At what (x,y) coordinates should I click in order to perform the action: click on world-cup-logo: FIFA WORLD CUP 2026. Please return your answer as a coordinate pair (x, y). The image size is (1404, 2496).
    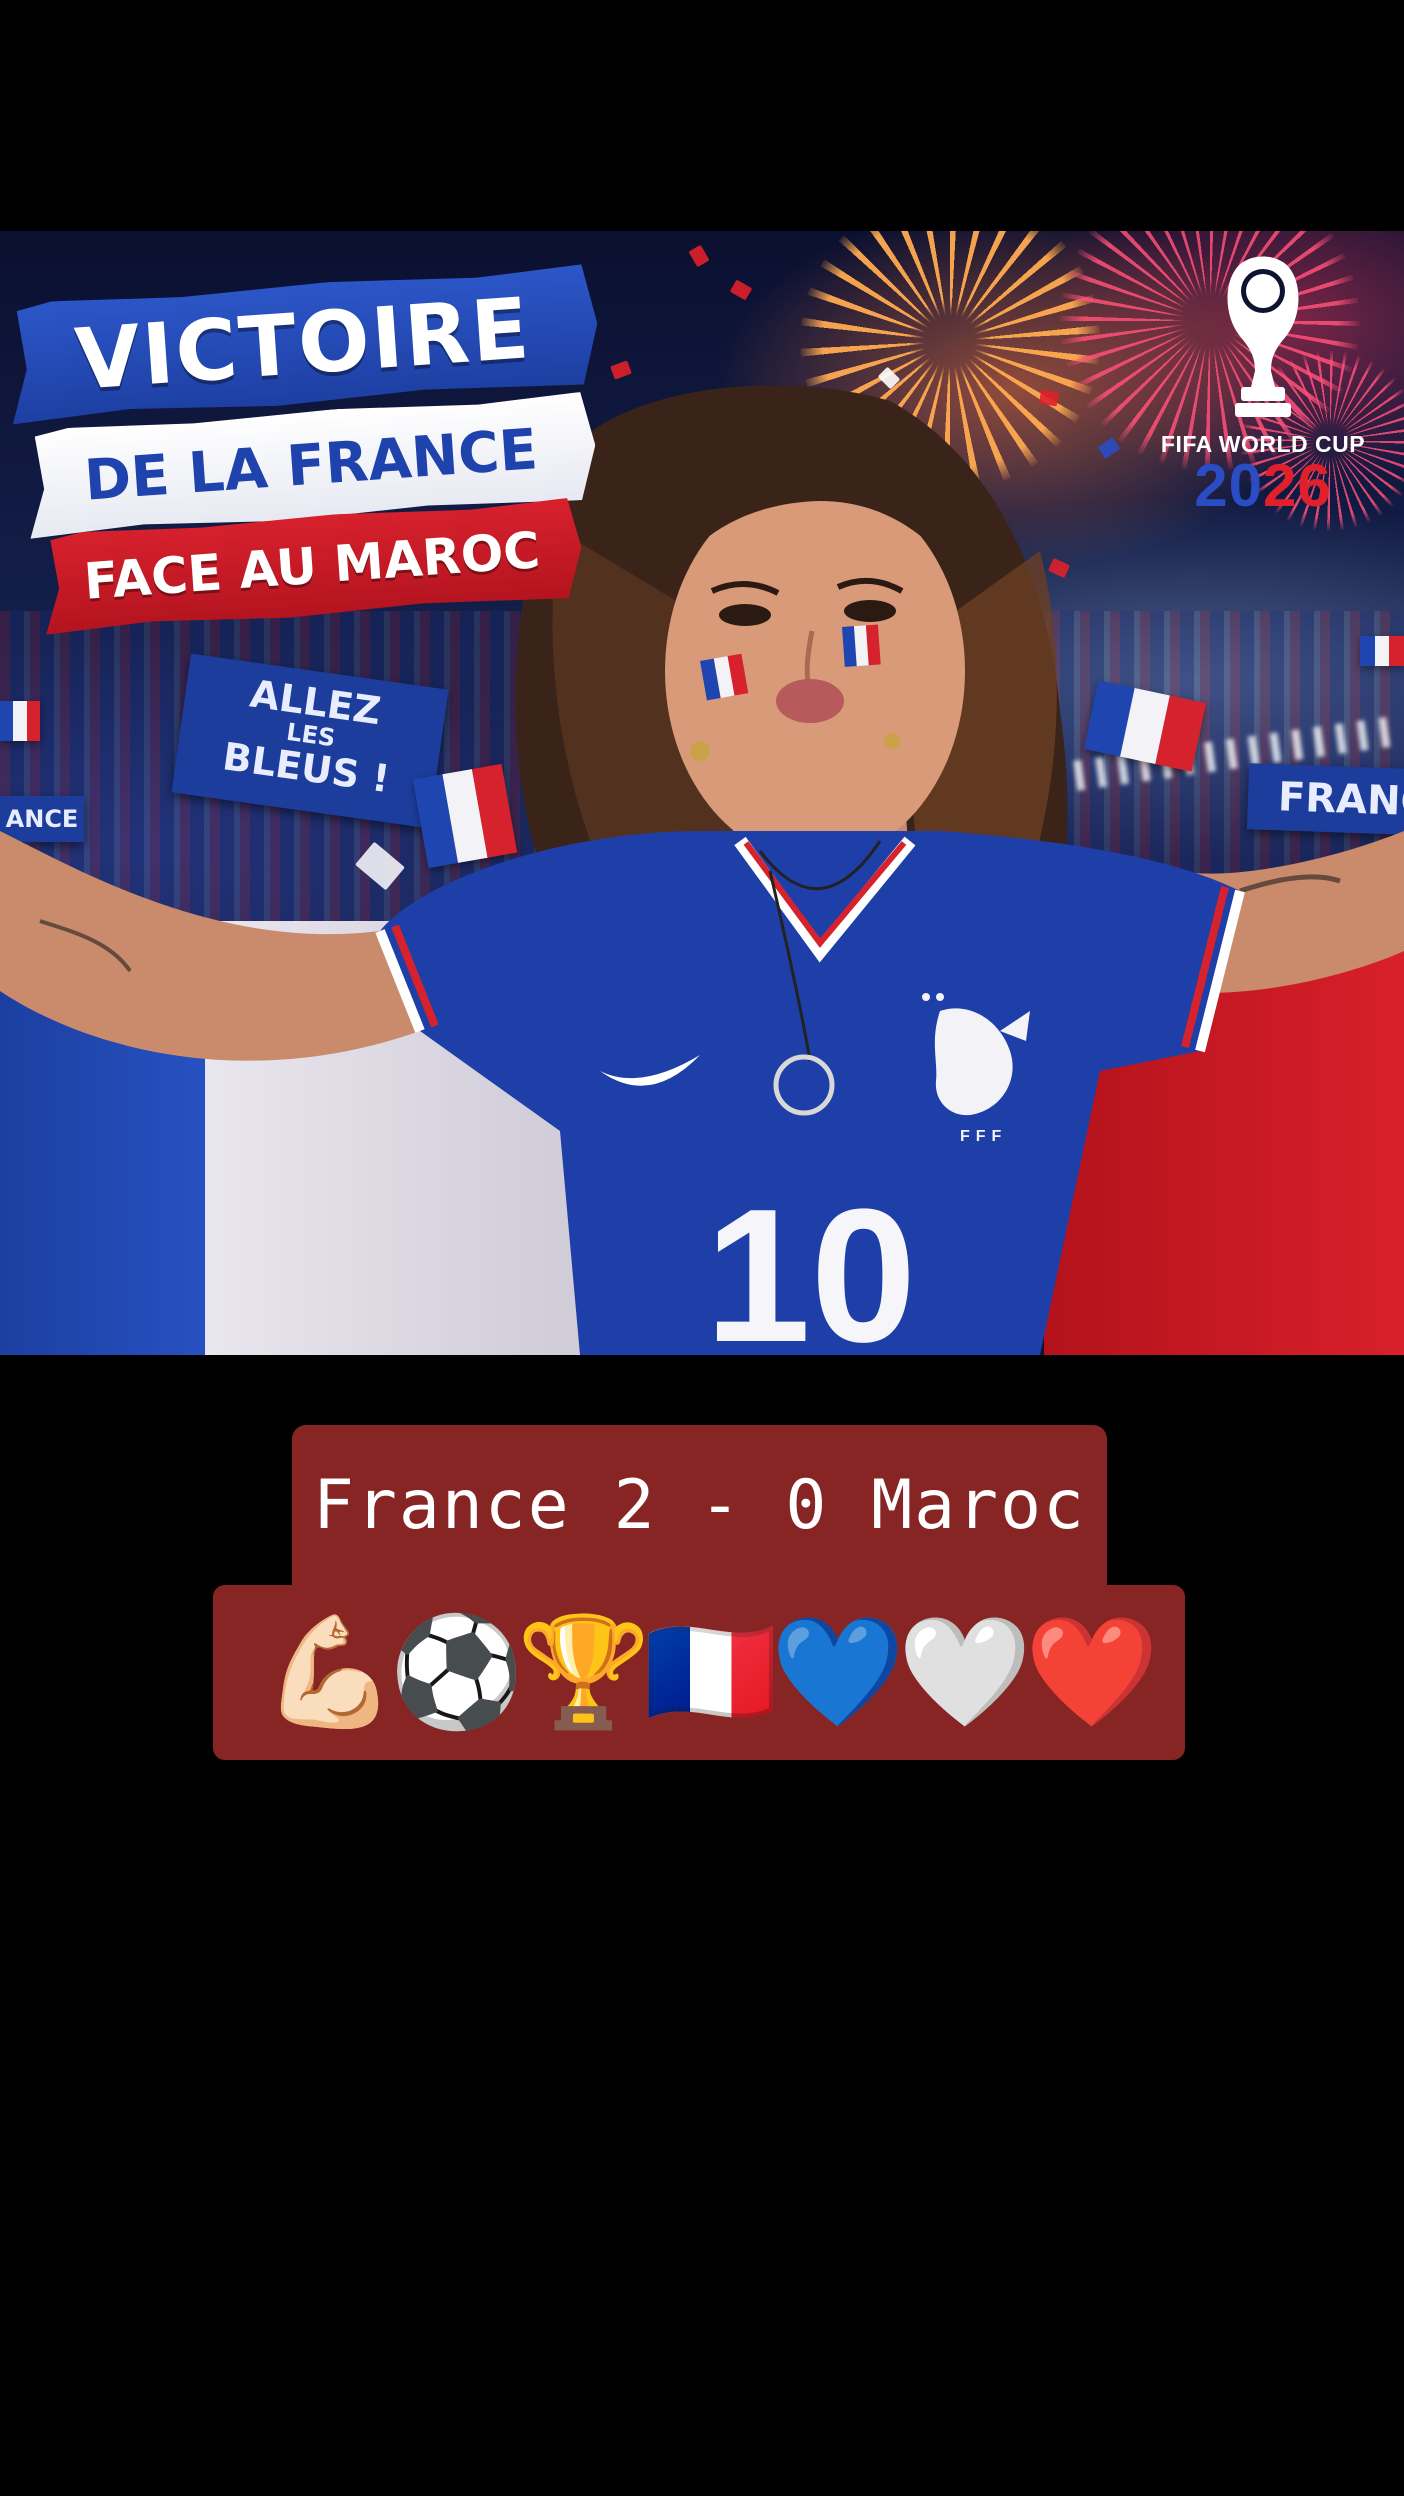
    Looking at the image, I should click on (1263, 401).